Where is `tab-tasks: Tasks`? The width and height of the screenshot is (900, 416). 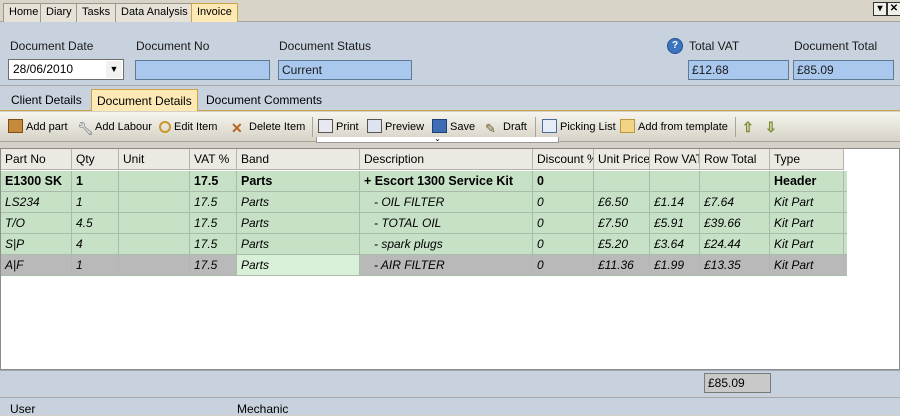 tab-tasks: Tasks is located at coordinates (96, 12).